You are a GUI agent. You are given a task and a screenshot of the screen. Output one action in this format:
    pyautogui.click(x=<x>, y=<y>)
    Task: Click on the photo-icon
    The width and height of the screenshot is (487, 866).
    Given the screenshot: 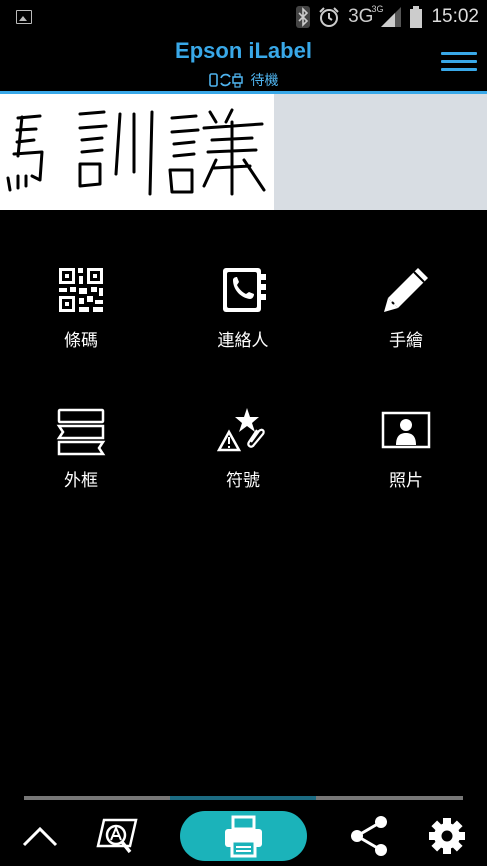 What is the action you would take?
    pyautogui.click(x=406, y=430)
    